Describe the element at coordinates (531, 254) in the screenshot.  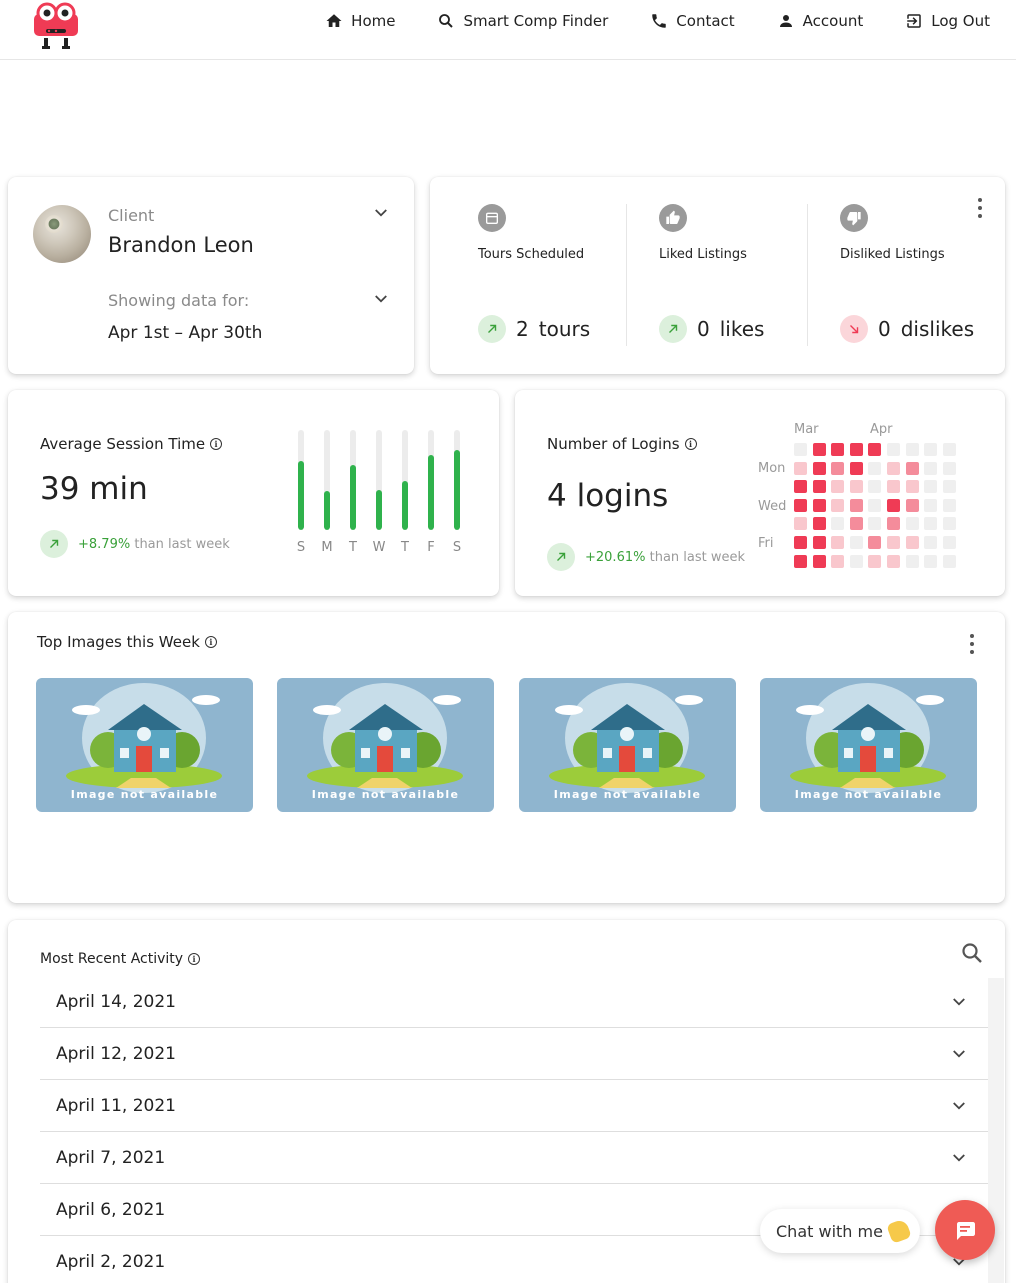
I see `stat-tours-label: Tours Scheduled` at that location.